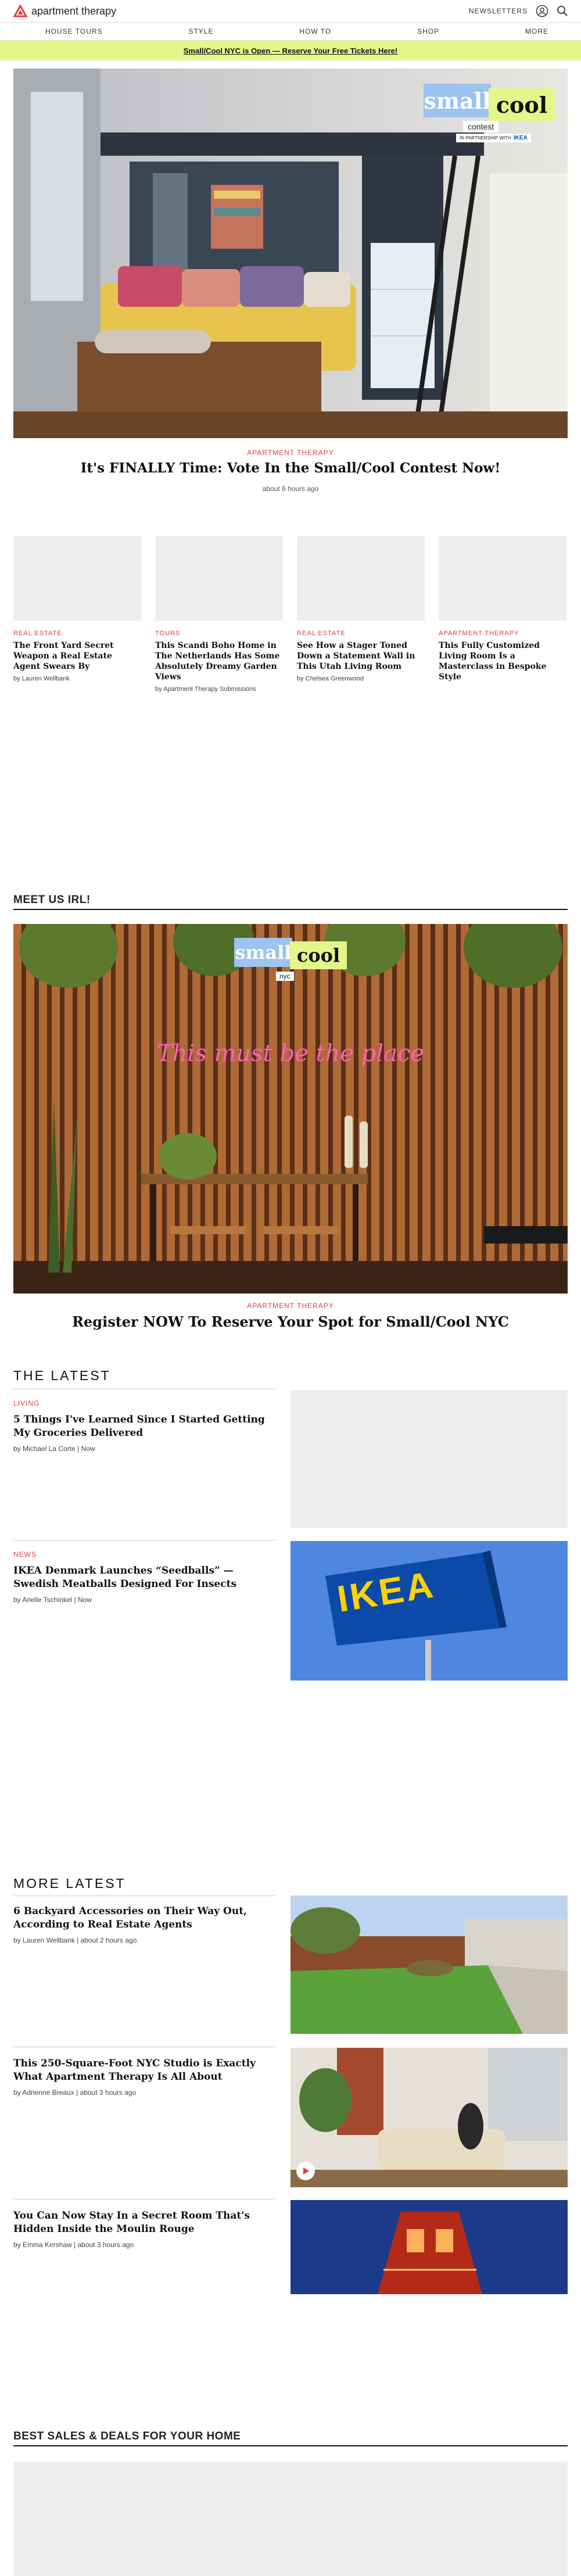 The image size is (581, 2576). Describe the element at coordinates (520, 138) in the screenshot. I see `partner-brand: IKEA` at that location.